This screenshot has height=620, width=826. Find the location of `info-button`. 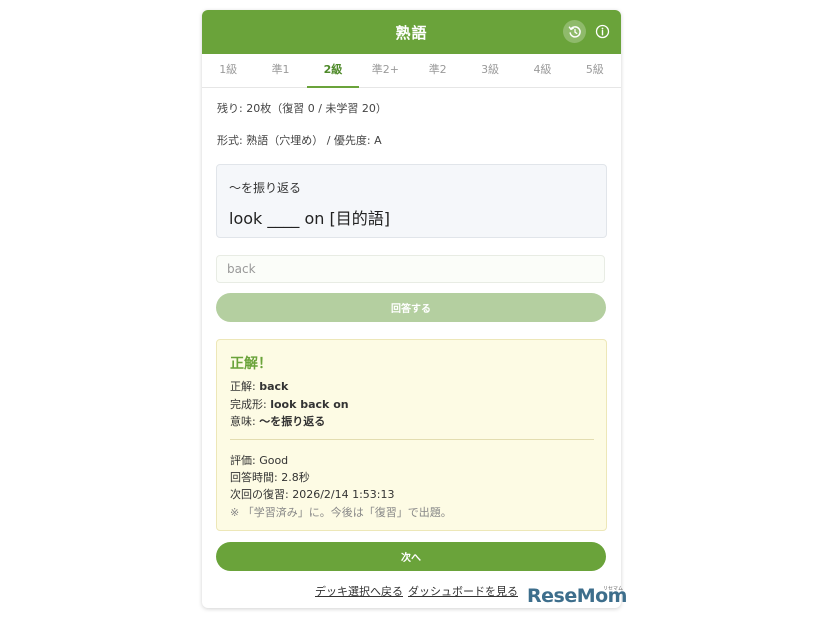

info-button is located at coordinates (602, 31).